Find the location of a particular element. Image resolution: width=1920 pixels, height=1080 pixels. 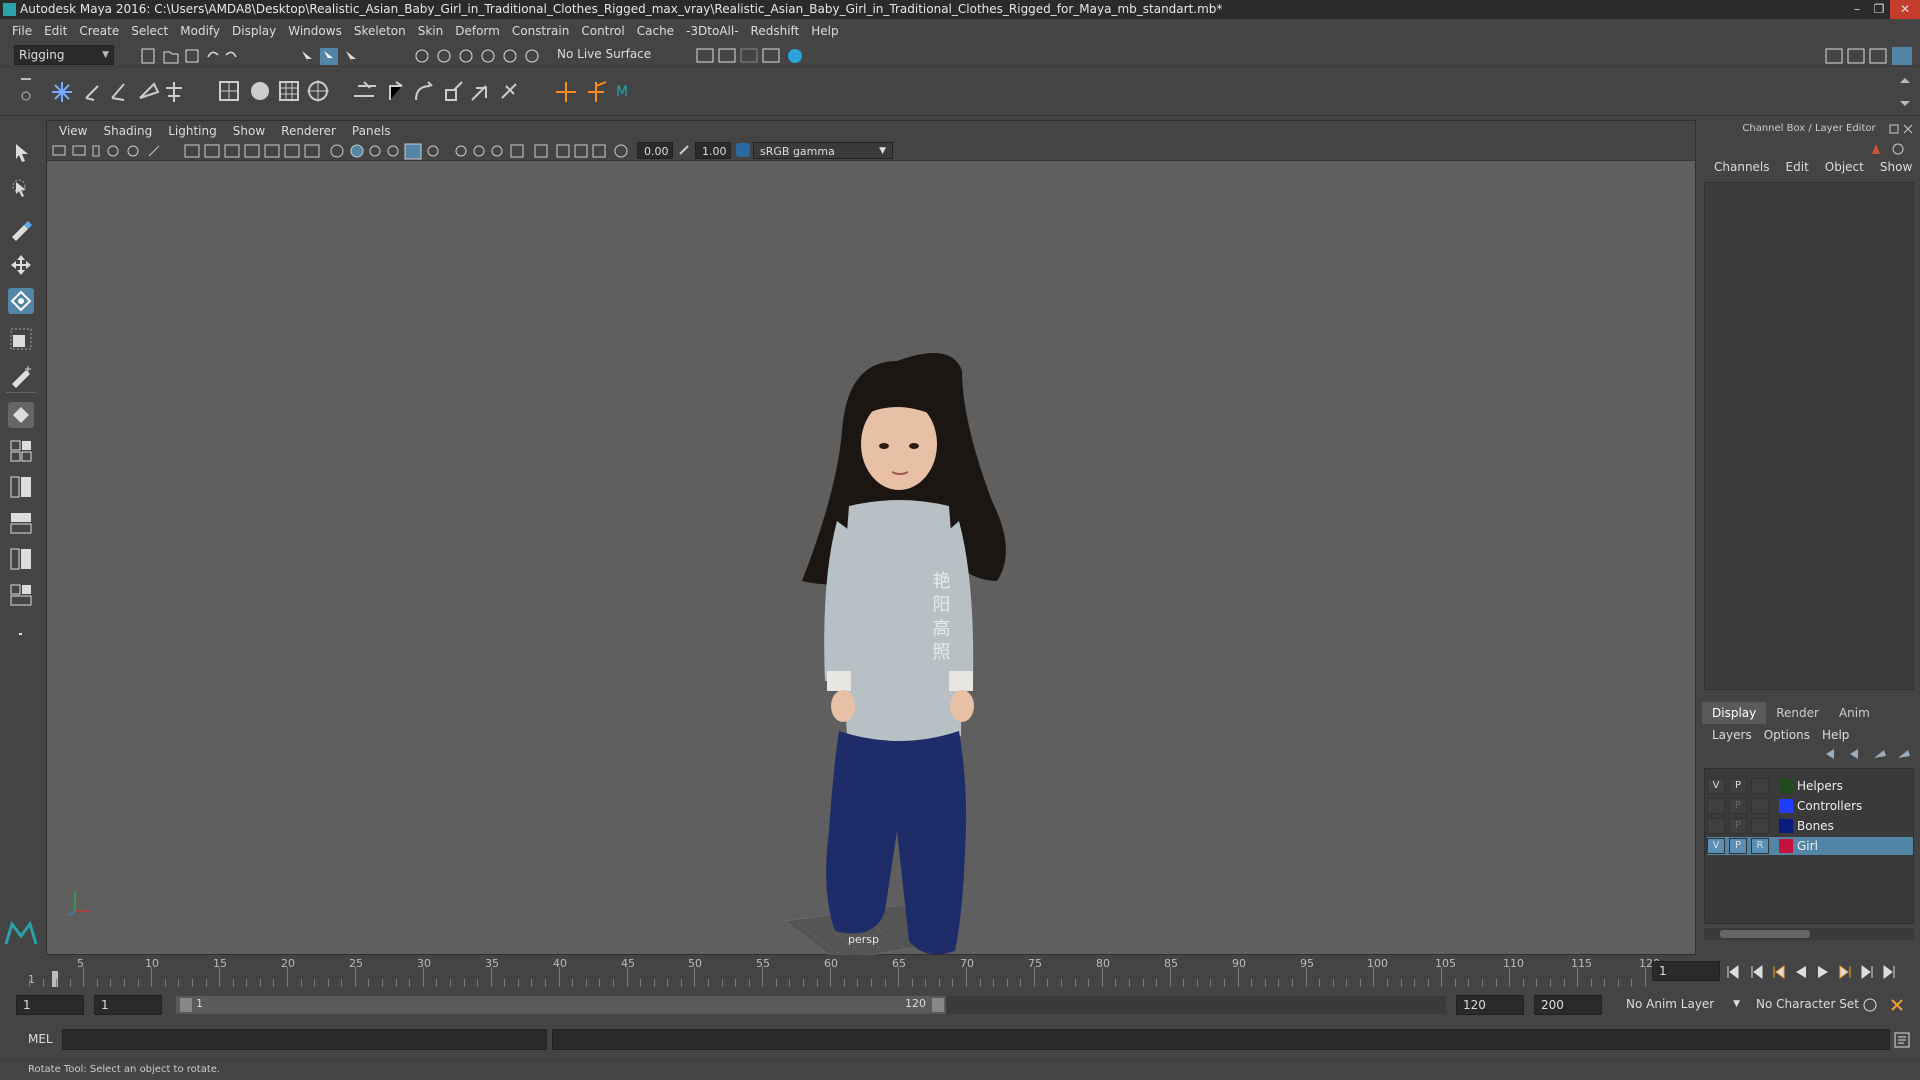

layer-display-type-toggle is located at coordinates (1760, 806).